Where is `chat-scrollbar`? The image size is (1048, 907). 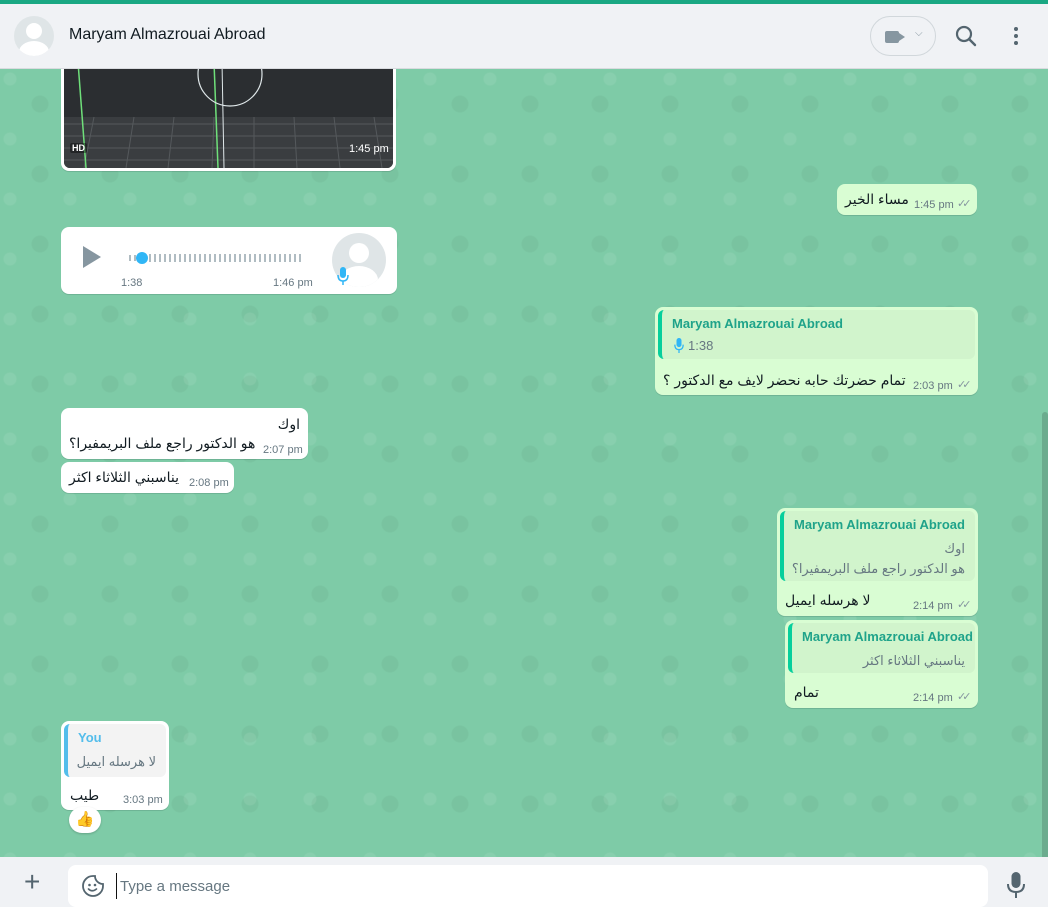 chat-scrollbar is located at coordinates (1045, 634).